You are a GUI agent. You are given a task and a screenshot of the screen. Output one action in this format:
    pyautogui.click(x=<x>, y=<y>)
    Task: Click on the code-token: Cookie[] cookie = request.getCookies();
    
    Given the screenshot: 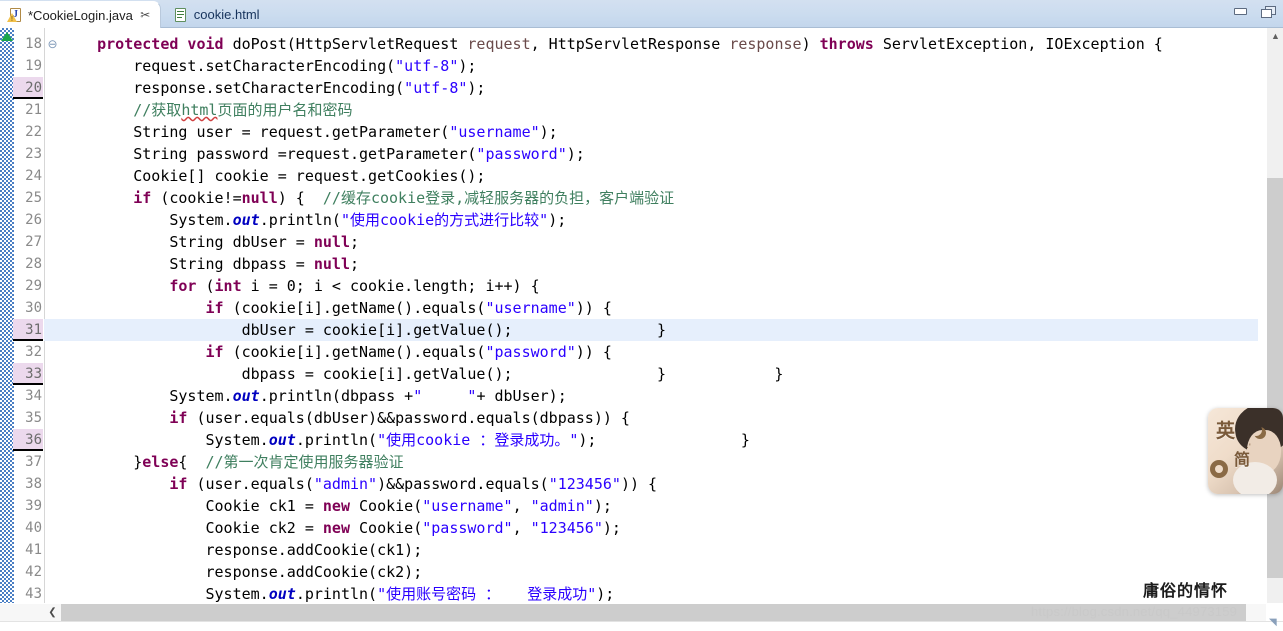 What is the action you would take?
    pyautogui.click(x=273, y=176)
    